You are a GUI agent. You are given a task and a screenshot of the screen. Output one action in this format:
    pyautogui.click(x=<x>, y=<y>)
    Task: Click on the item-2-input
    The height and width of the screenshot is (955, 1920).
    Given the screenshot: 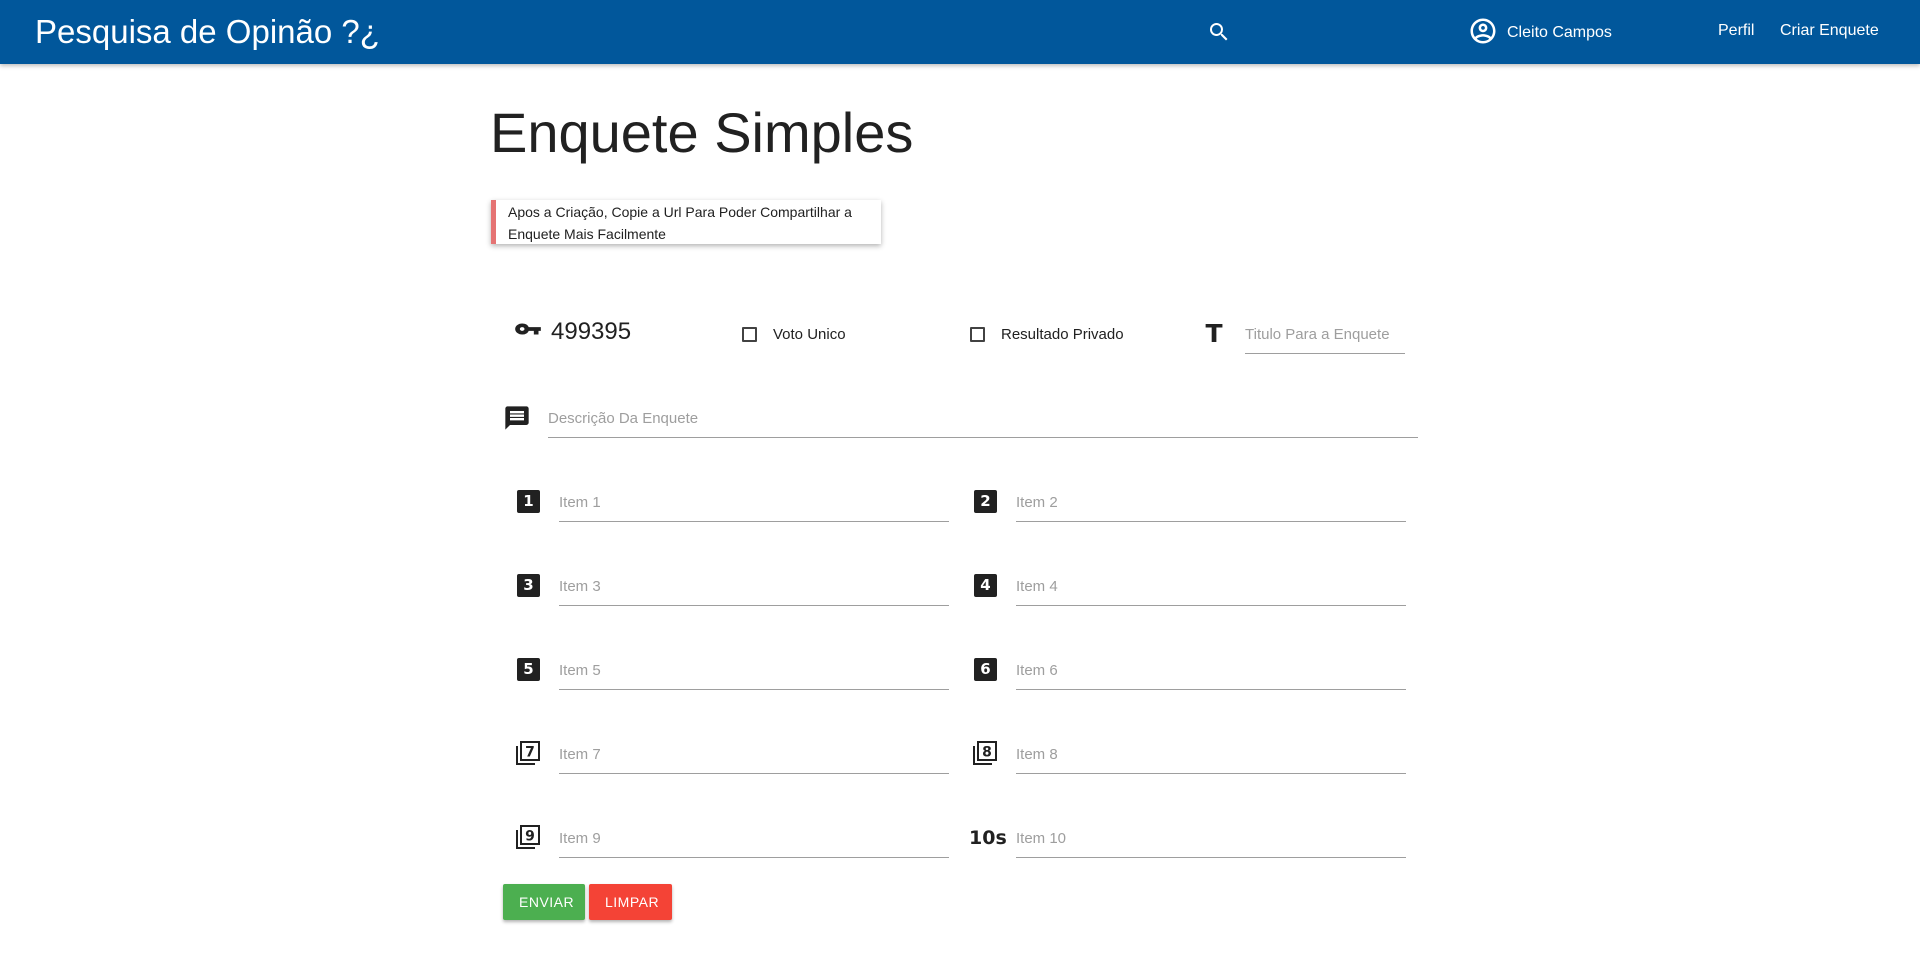 What is the action you would take?
    pyautogui.click(x=1211, y=503)
    